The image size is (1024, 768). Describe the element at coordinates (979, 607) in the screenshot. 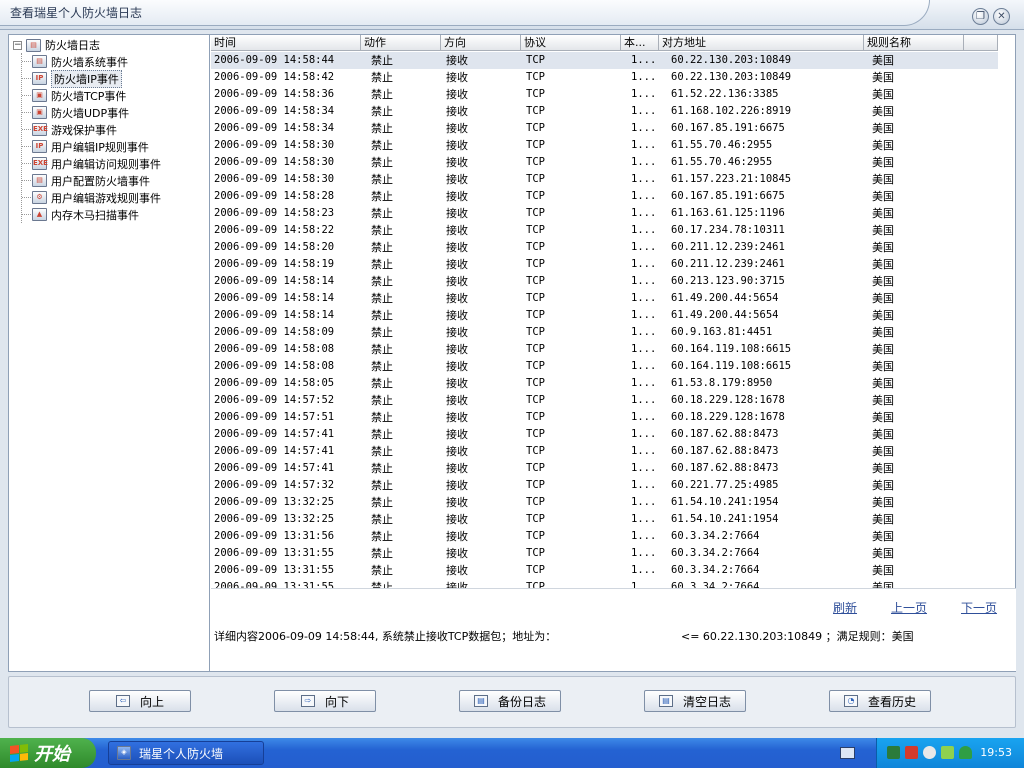

I see `next-page-link: 下一页` at that location.